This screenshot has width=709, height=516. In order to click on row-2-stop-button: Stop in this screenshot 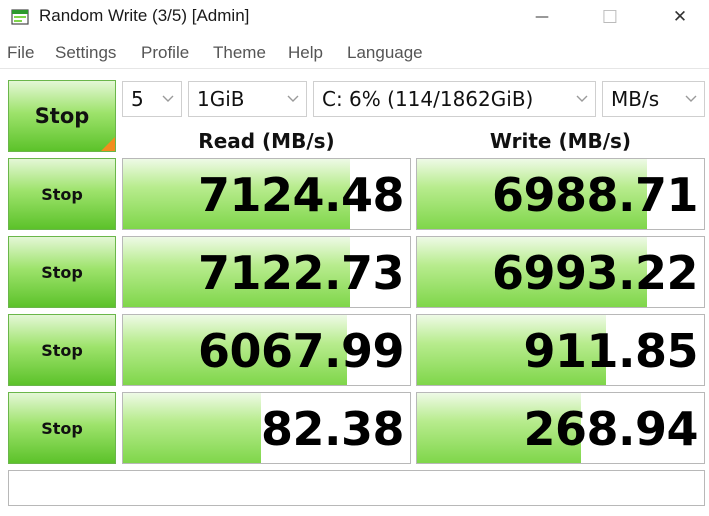, I will do `click(62, 272)`.